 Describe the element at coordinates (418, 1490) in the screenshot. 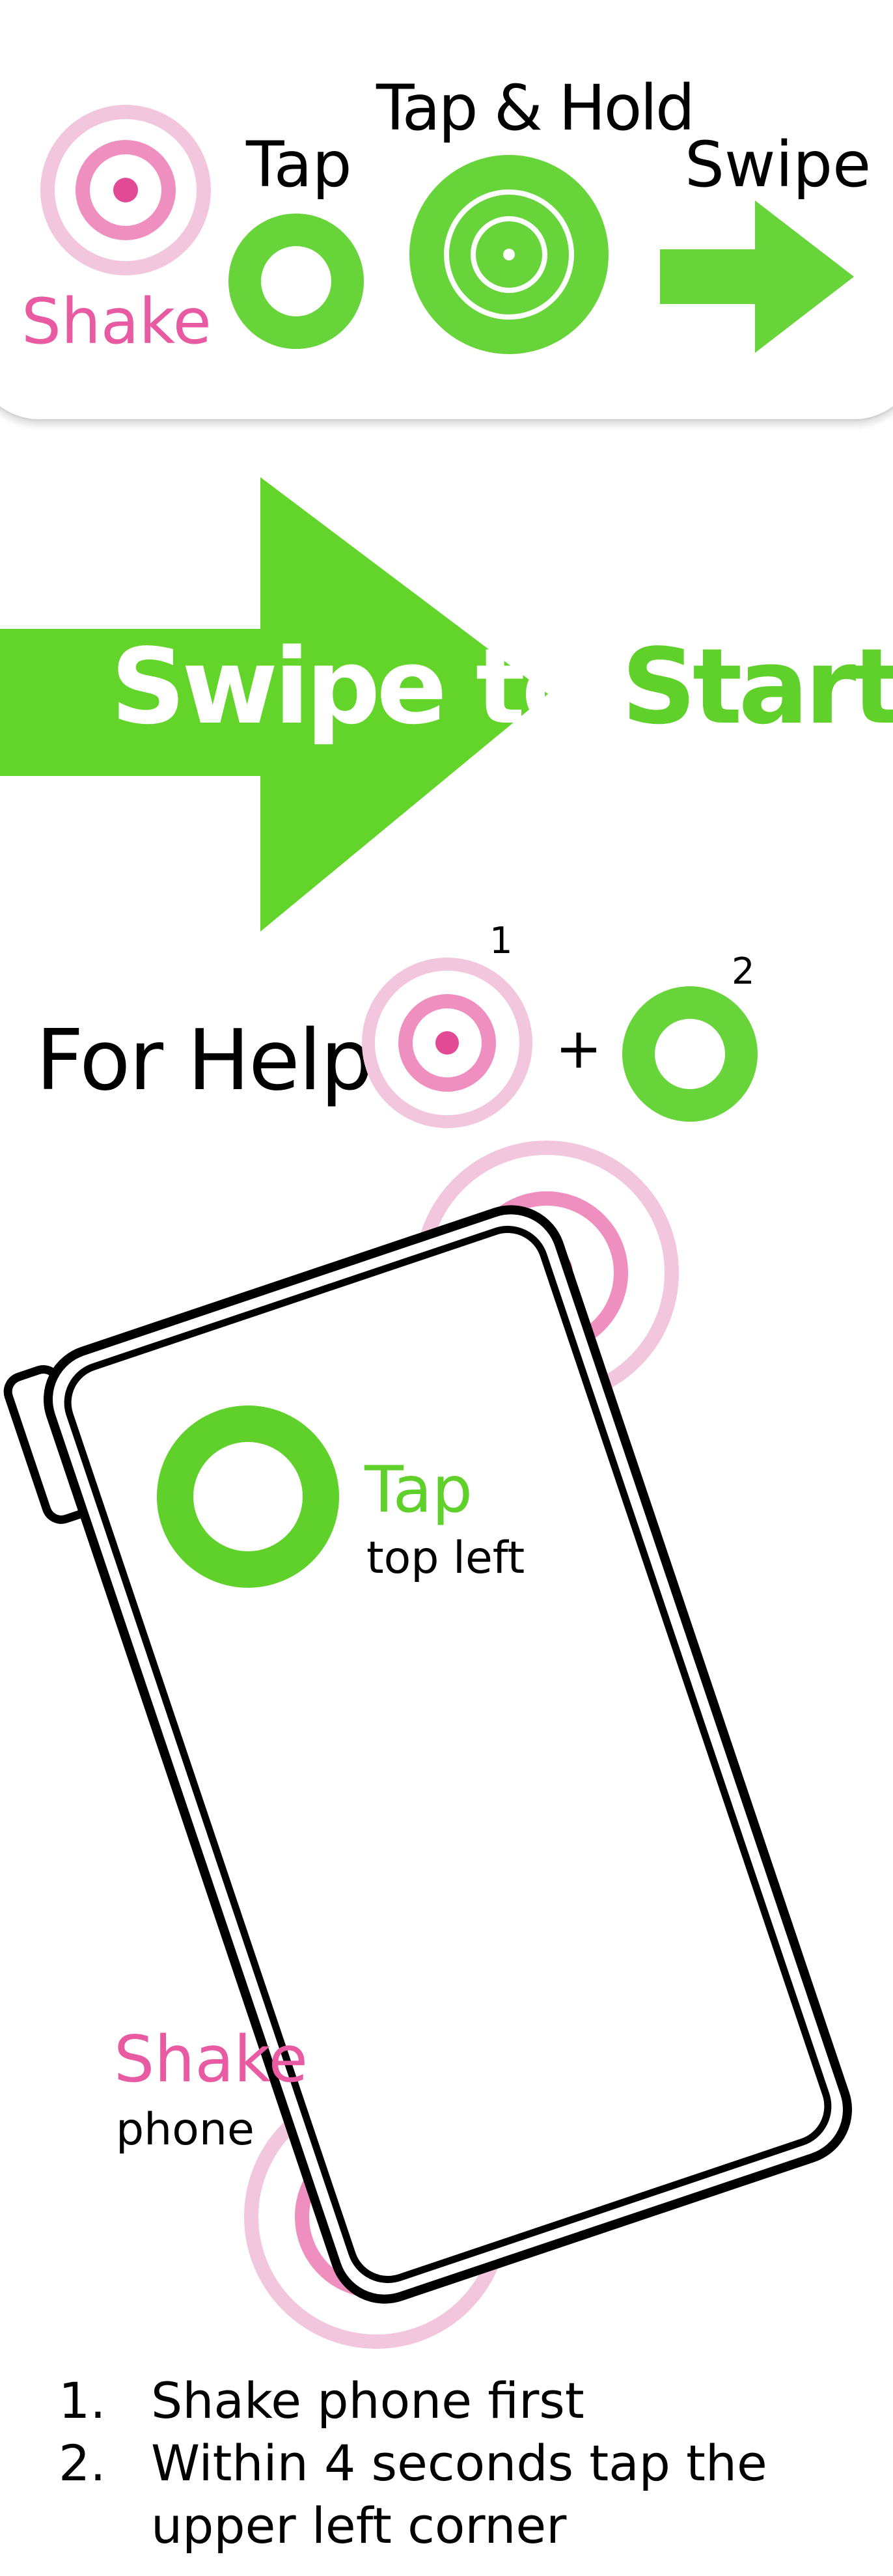

I see `phone-tap-title: Tap` at that location.